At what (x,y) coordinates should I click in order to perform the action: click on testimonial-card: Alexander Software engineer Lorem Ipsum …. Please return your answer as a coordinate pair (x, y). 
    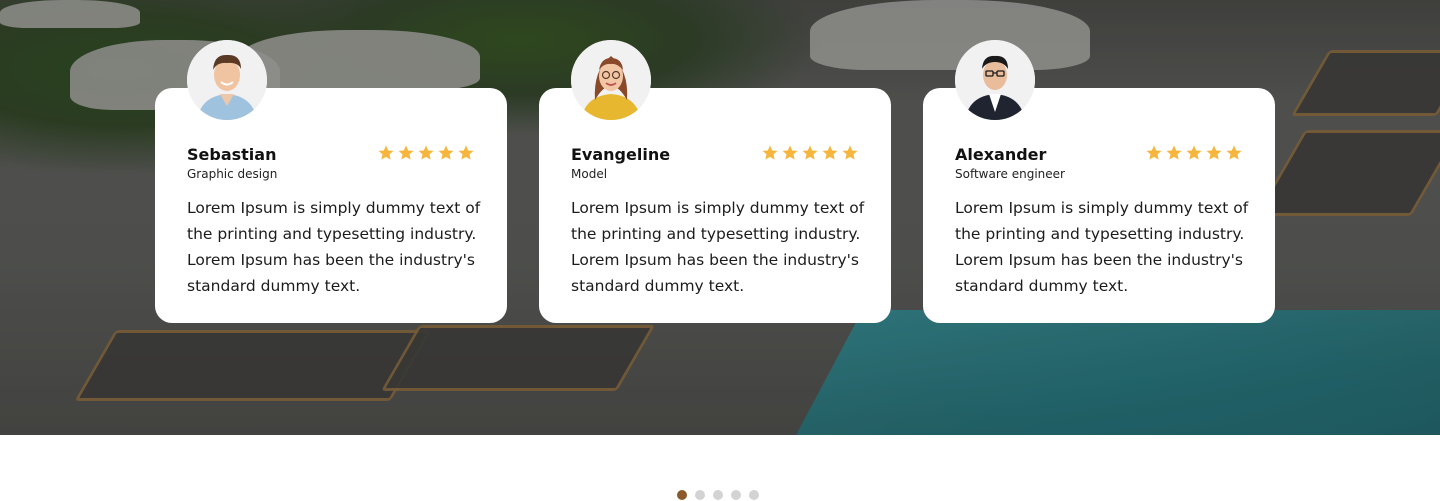
    Looking at the image, I should click on (1099, 181).